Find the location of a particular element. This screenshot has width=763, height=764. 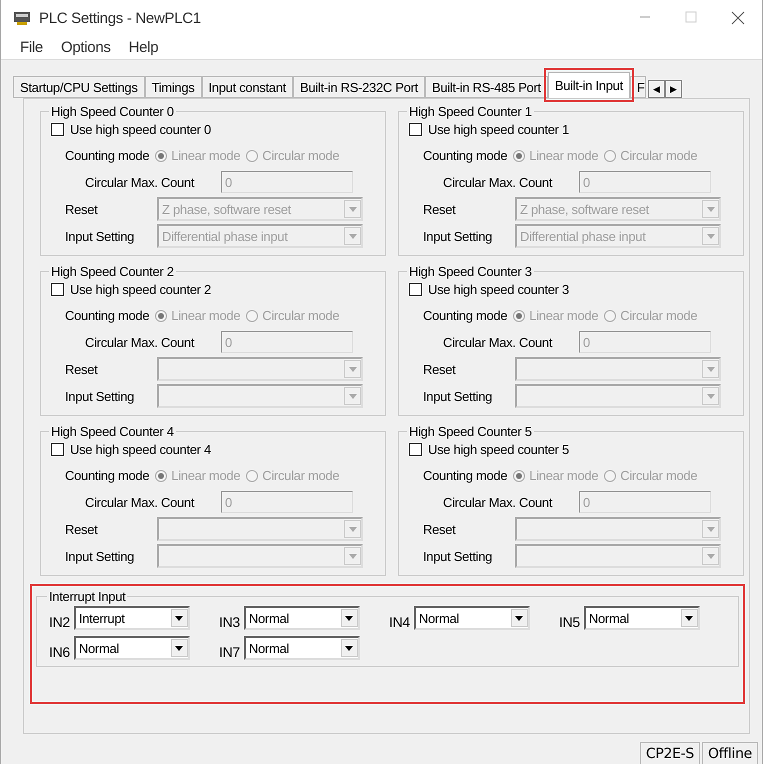

input-label: IN6 is located at coordinates (59, 652).